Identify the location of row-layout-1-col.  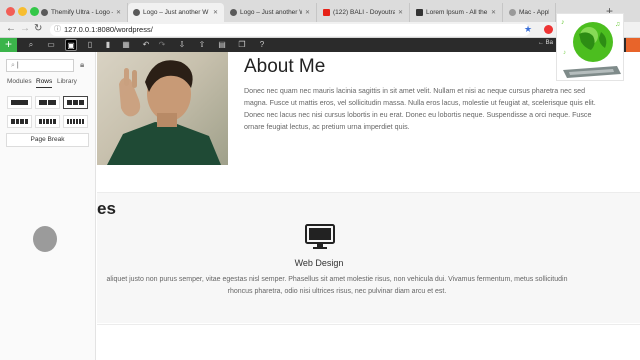
(19, 102).